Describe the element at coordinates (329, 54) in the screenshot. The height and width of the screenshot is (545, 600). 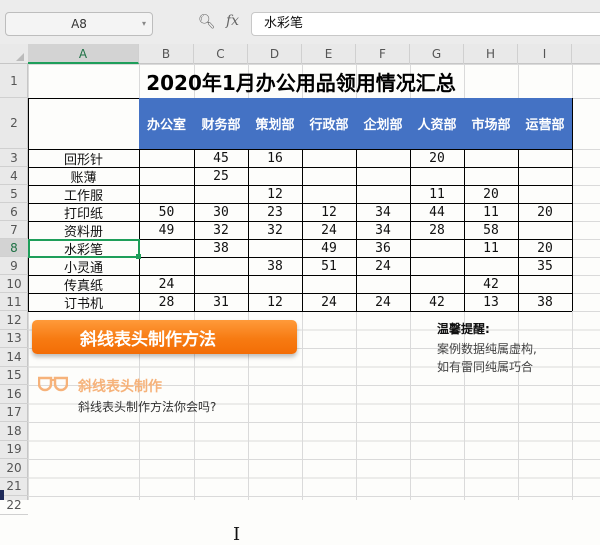
I see `column-header-e: E` at that location.